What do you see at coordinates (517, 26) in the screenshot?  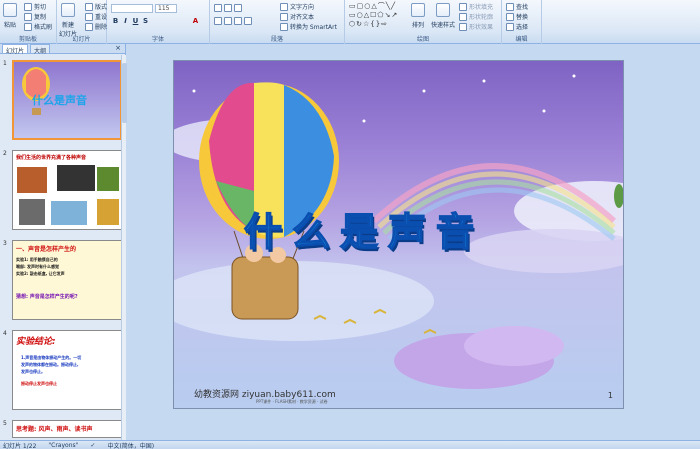 I see `select-button: 选择` at bounding box center [517, 26].